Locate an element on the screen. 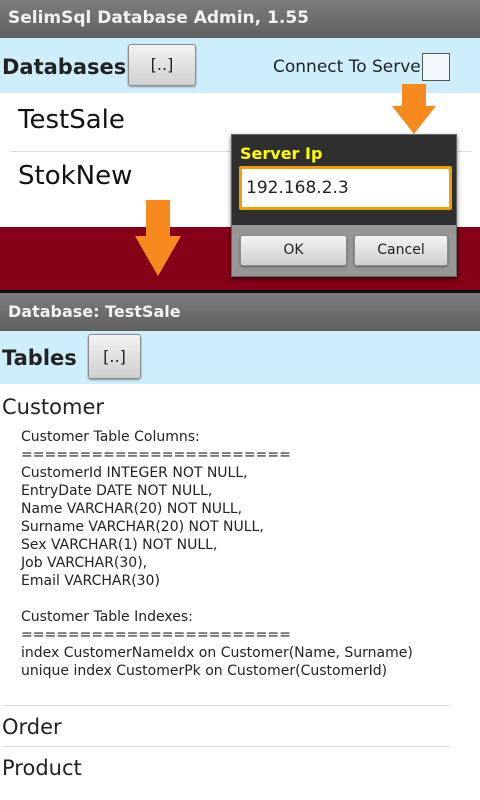 The width and height of the screenshot is (480, 800). dialog-button-bar: OK Cancel is located at coordinates (344, 250).